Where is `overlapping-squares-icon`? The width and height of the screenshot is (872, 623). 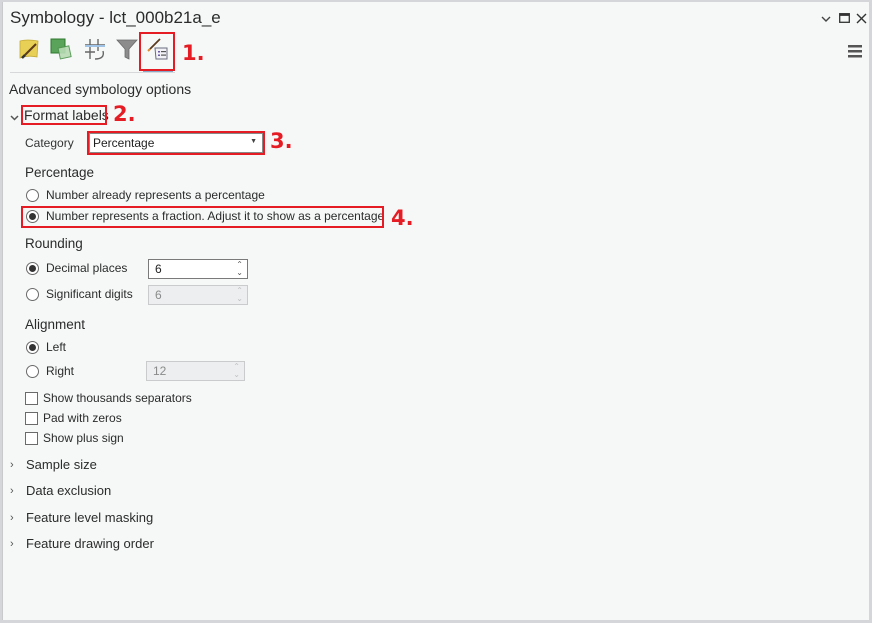 overlapping-squares-icon is located at coordinates (61, 49).